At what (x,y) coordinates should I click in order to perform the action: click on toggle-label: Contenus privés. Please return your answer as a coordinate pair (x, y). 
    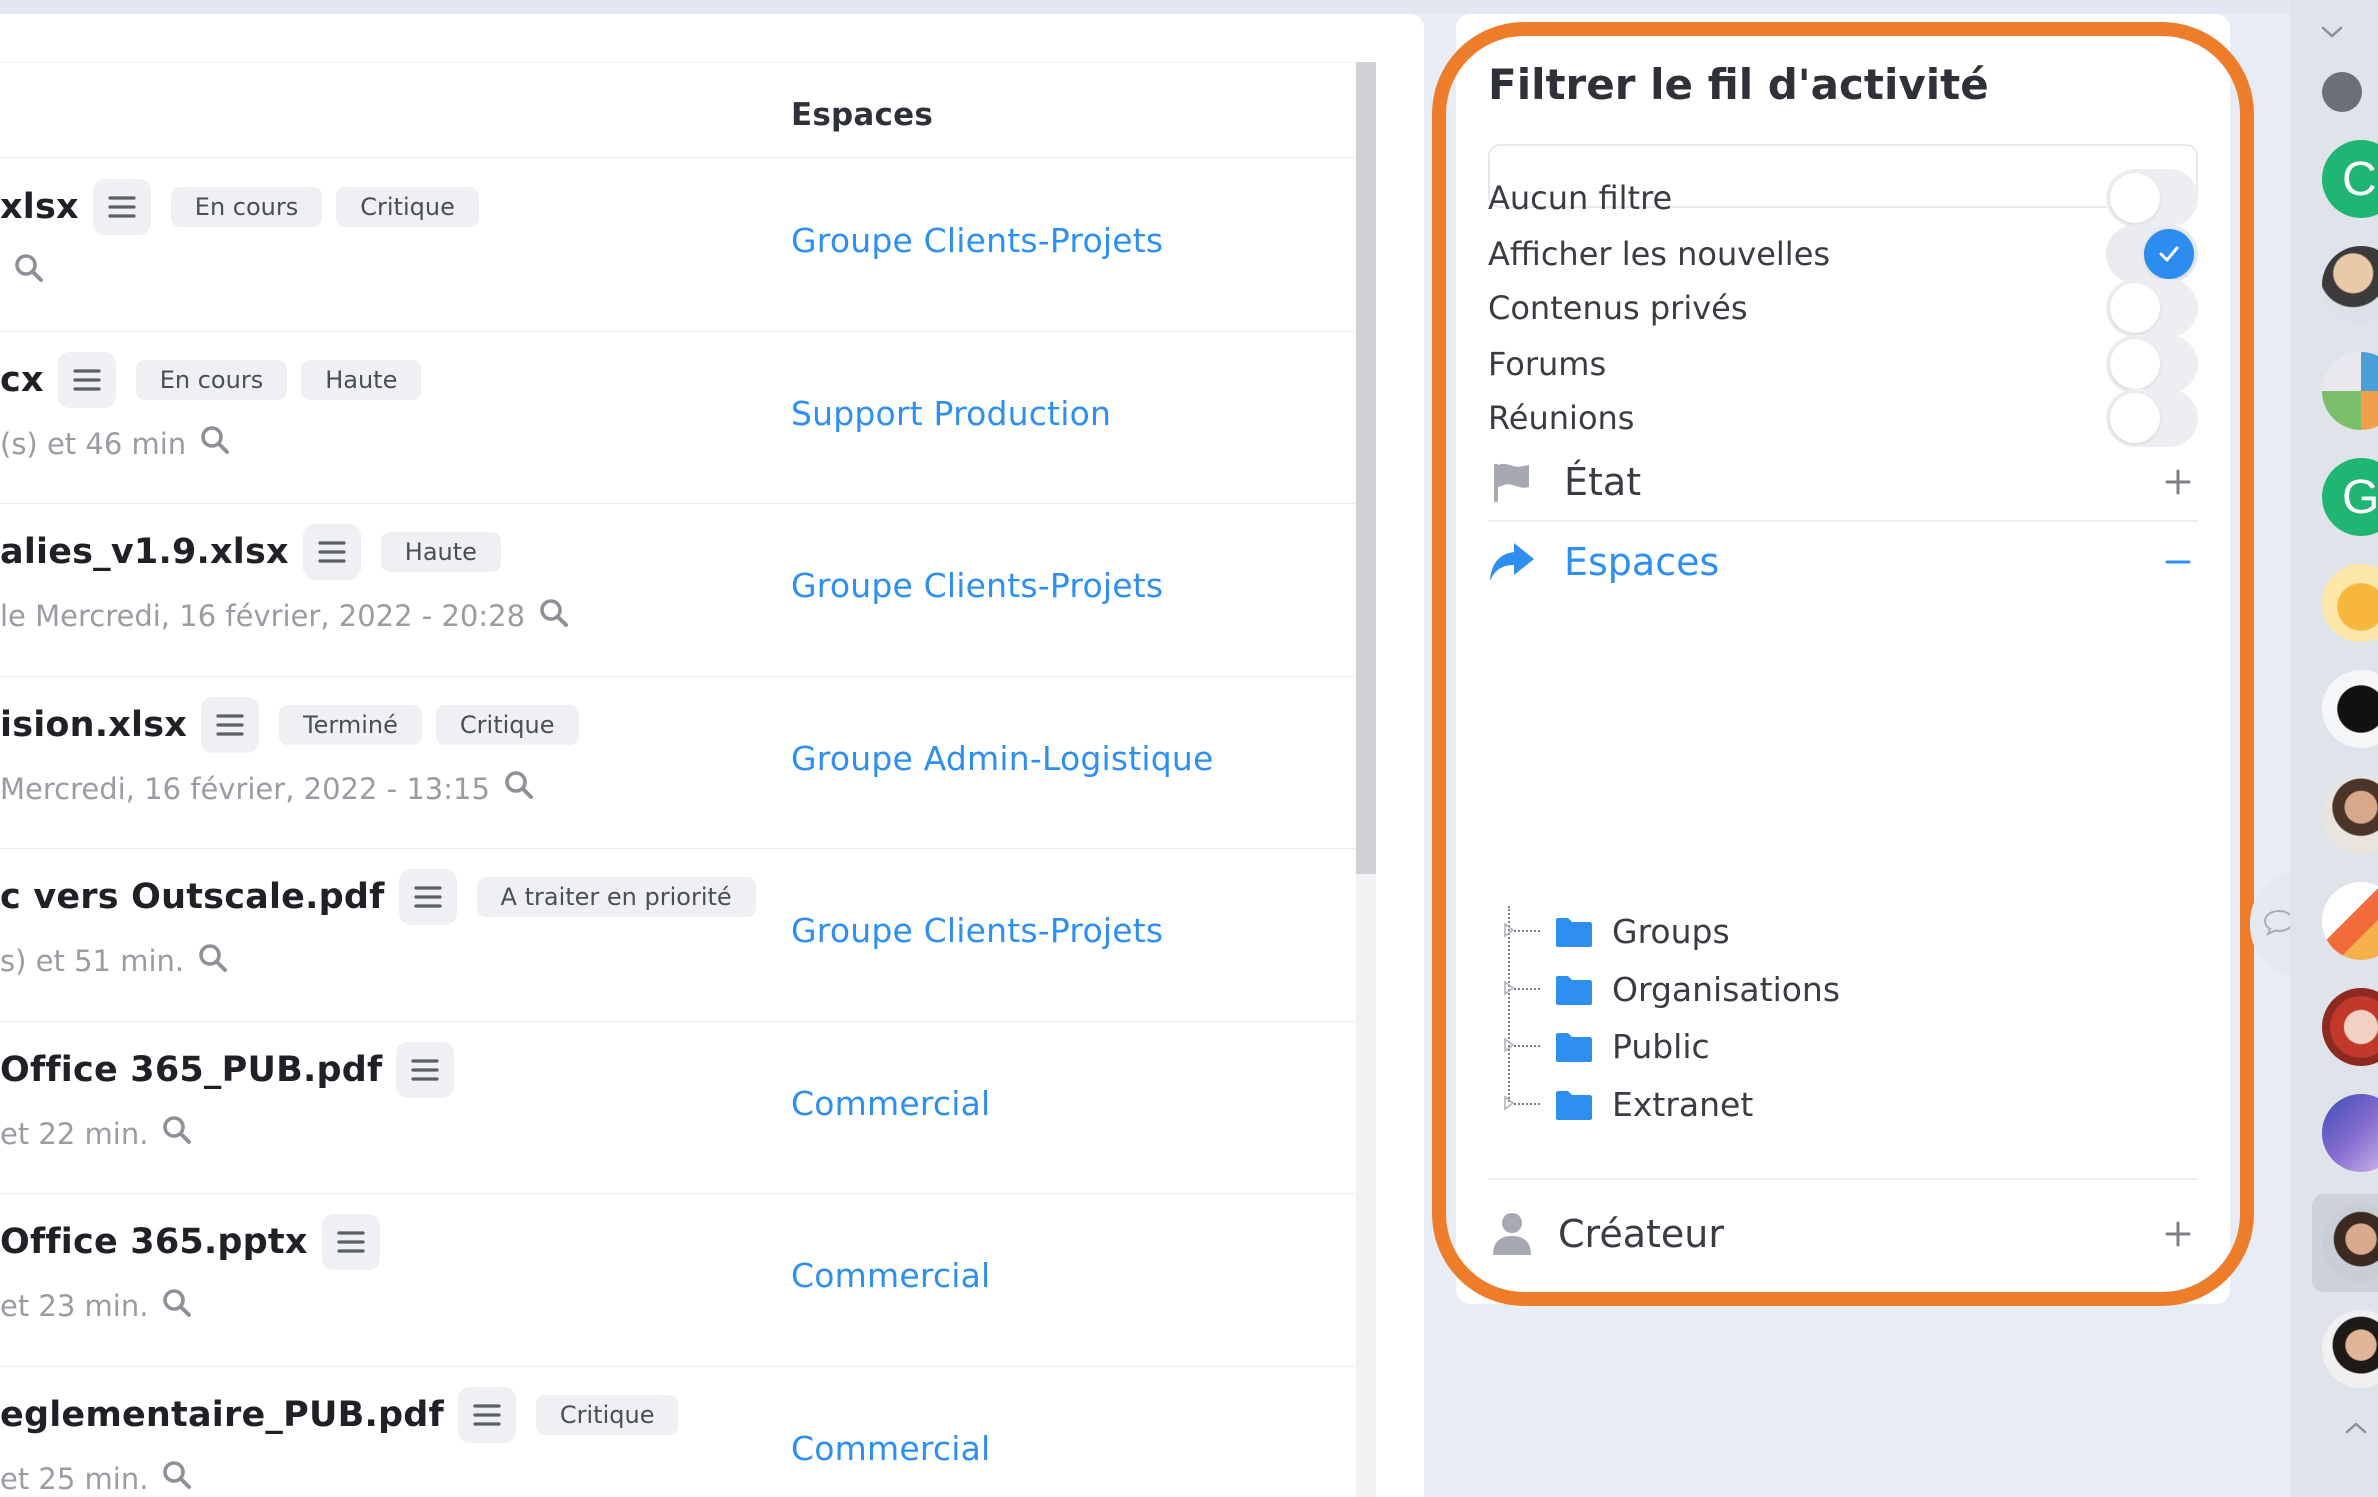
    Looking at the image, I should click on (1618, 308).